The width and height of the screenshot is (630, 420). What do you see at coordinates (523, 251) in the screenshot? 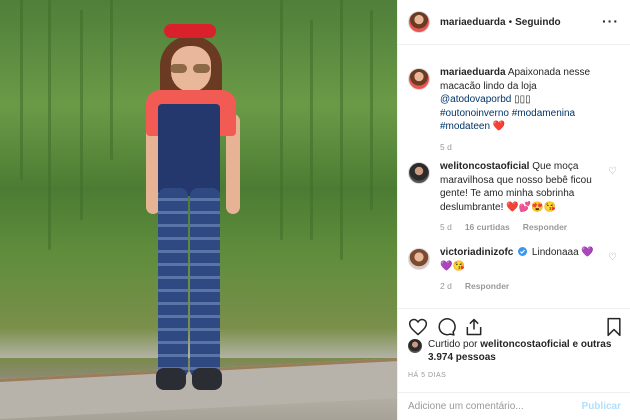
I see `verified-badge-icon` at bounding box center [523, 251].